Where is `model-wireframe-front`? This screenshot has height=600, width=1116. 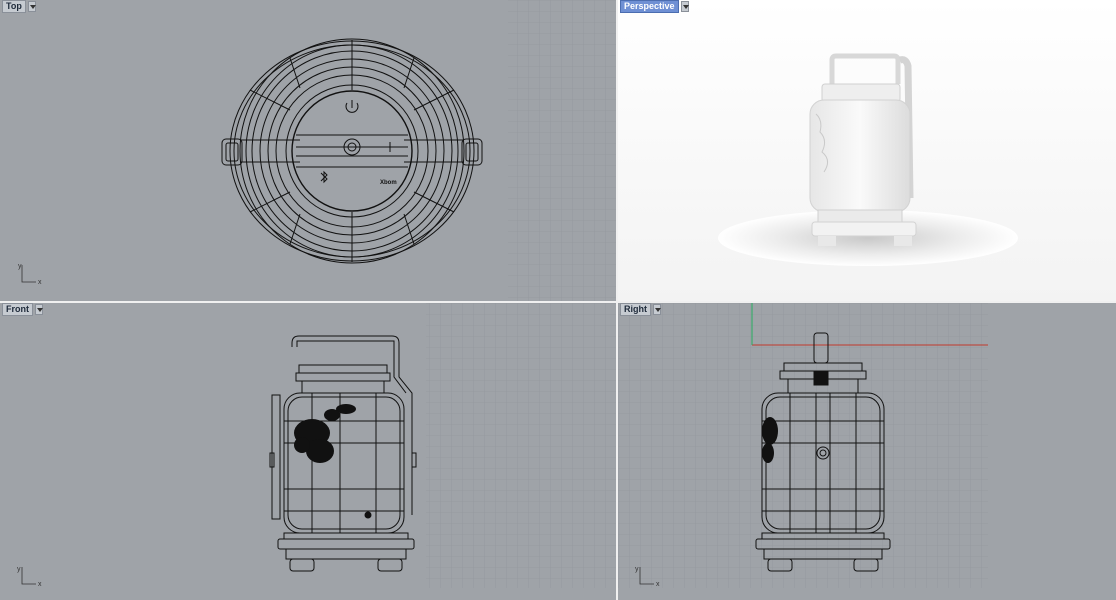 model-wireframe-front is located at coordinates (343, 453).